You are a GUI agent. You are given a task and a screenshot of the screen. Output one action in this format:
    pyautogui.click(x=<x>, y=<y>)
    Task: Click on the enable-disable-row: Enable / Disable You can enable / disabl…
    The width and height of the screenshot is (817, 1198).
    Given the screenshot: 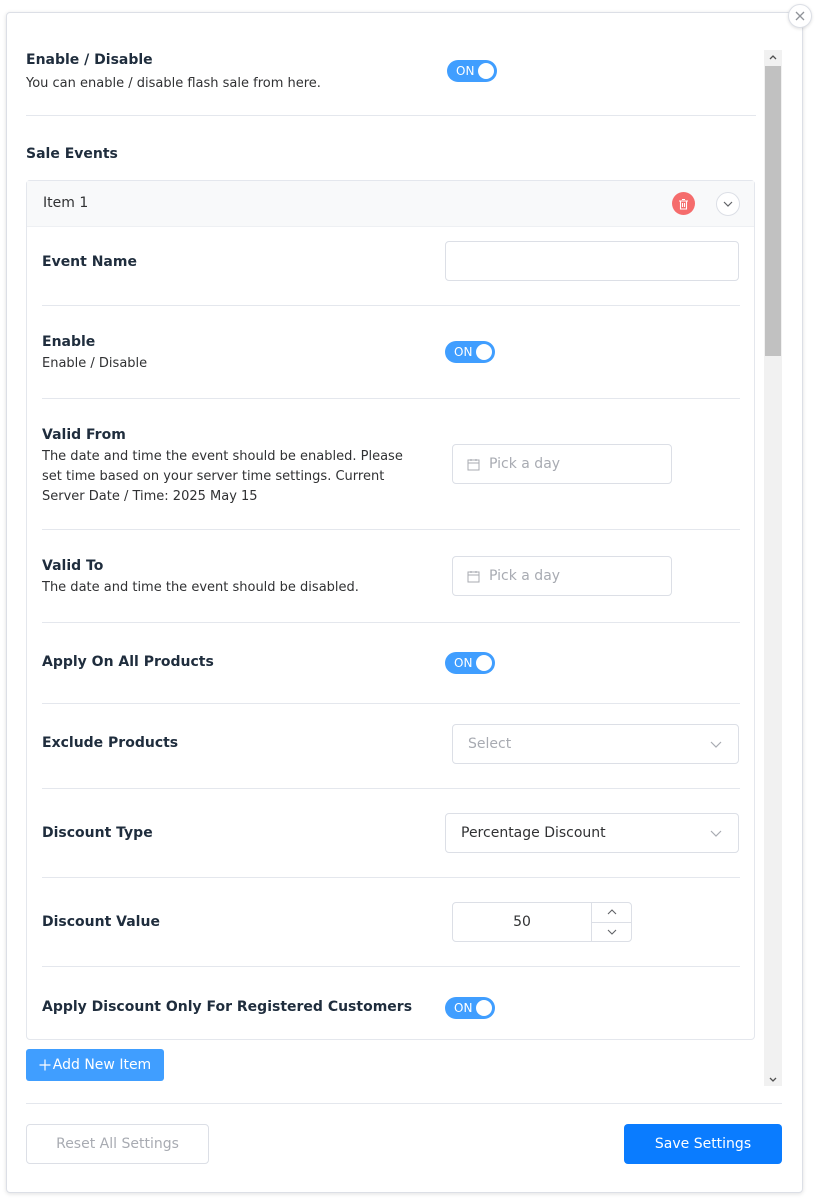 What is the action you would take?
    pyautogui.click(x=391, y=83)
    